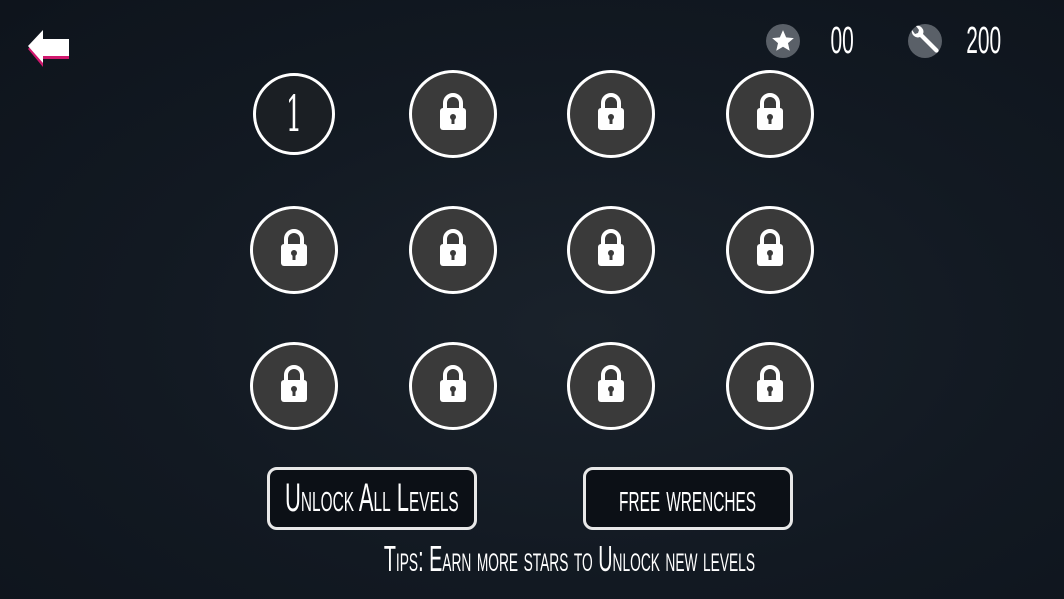 The width and height of the screenshot is (1064, 599). Describe the element at coordinates (842, 41) in the screenshot. I see `stars-count: 00` at that location.